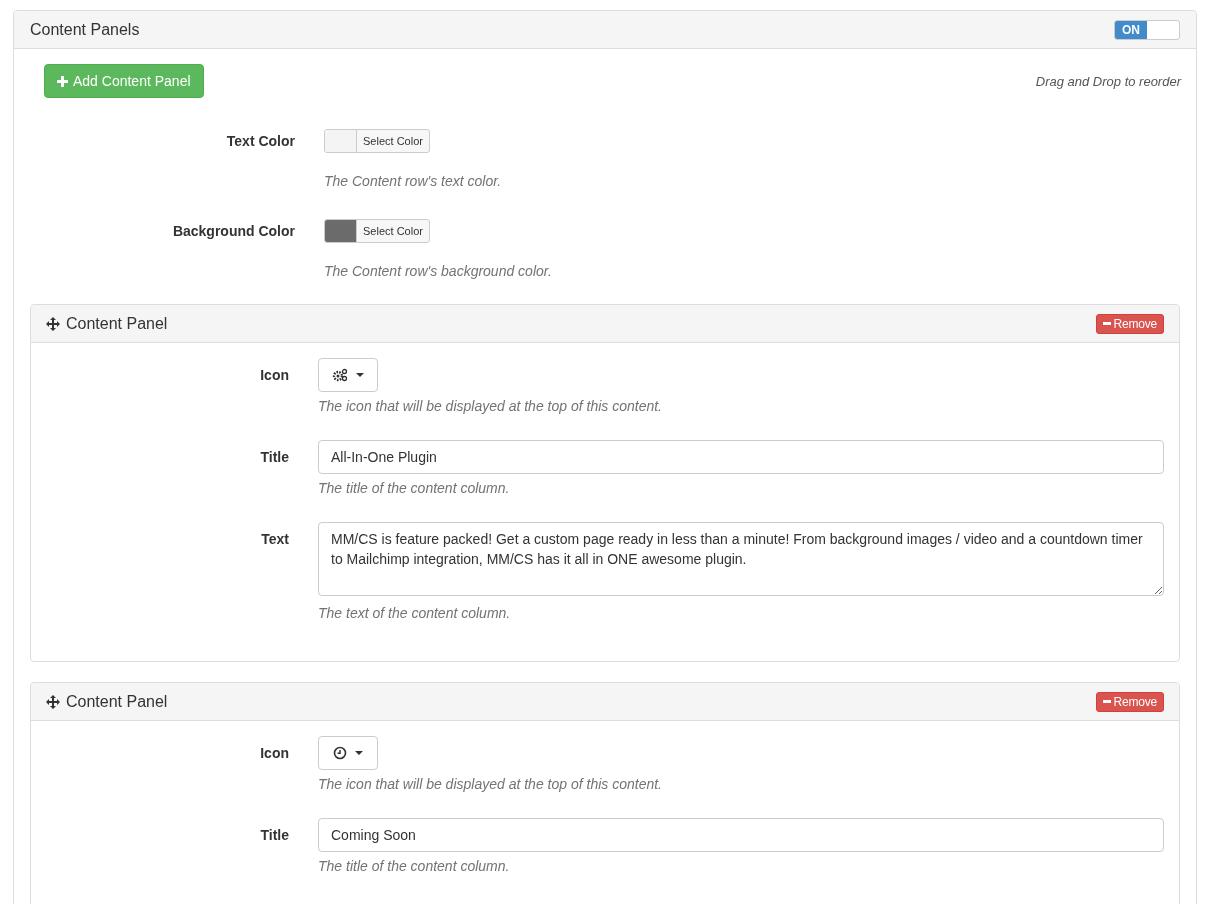 The height and width of the screenshot is (904, 1210). Describe the element at coordinates (413, 181) in the screenshot. I see `help-text: The Content row's text color.` at that location.